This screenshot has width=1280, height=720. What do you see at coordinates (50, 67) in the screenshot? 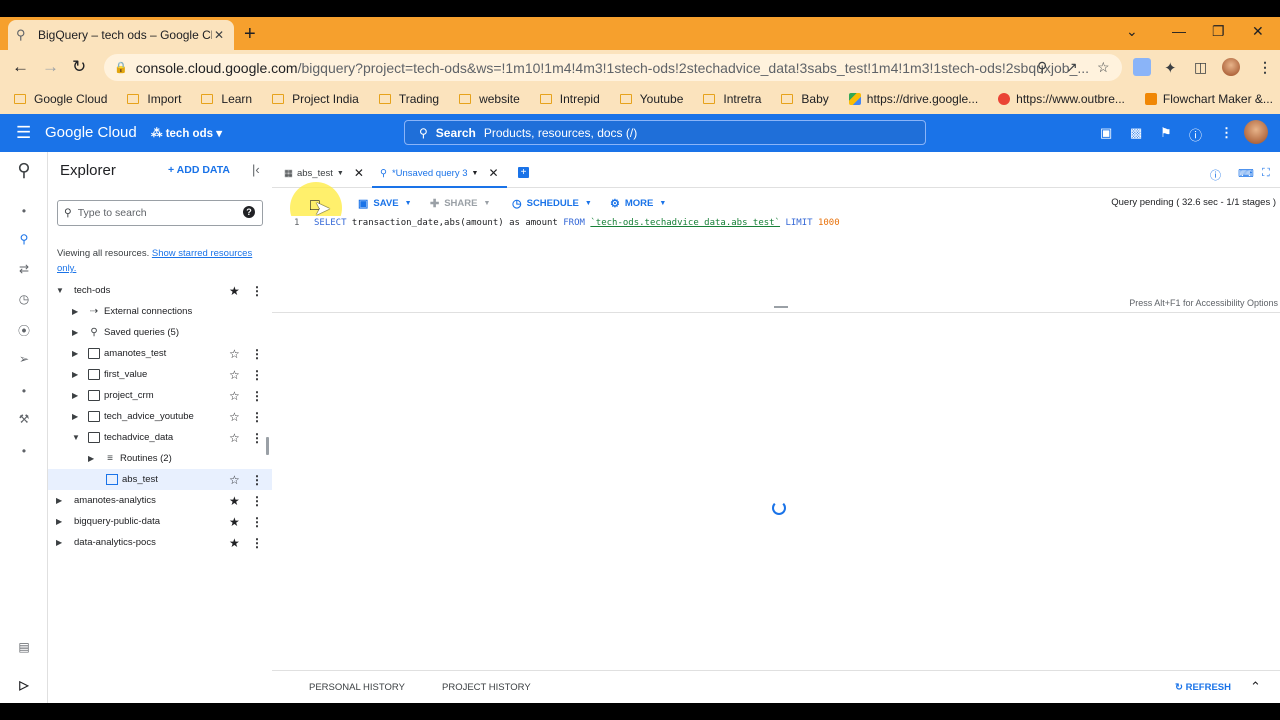
I see `forward-icon: →` at bounding box center [50, 67].